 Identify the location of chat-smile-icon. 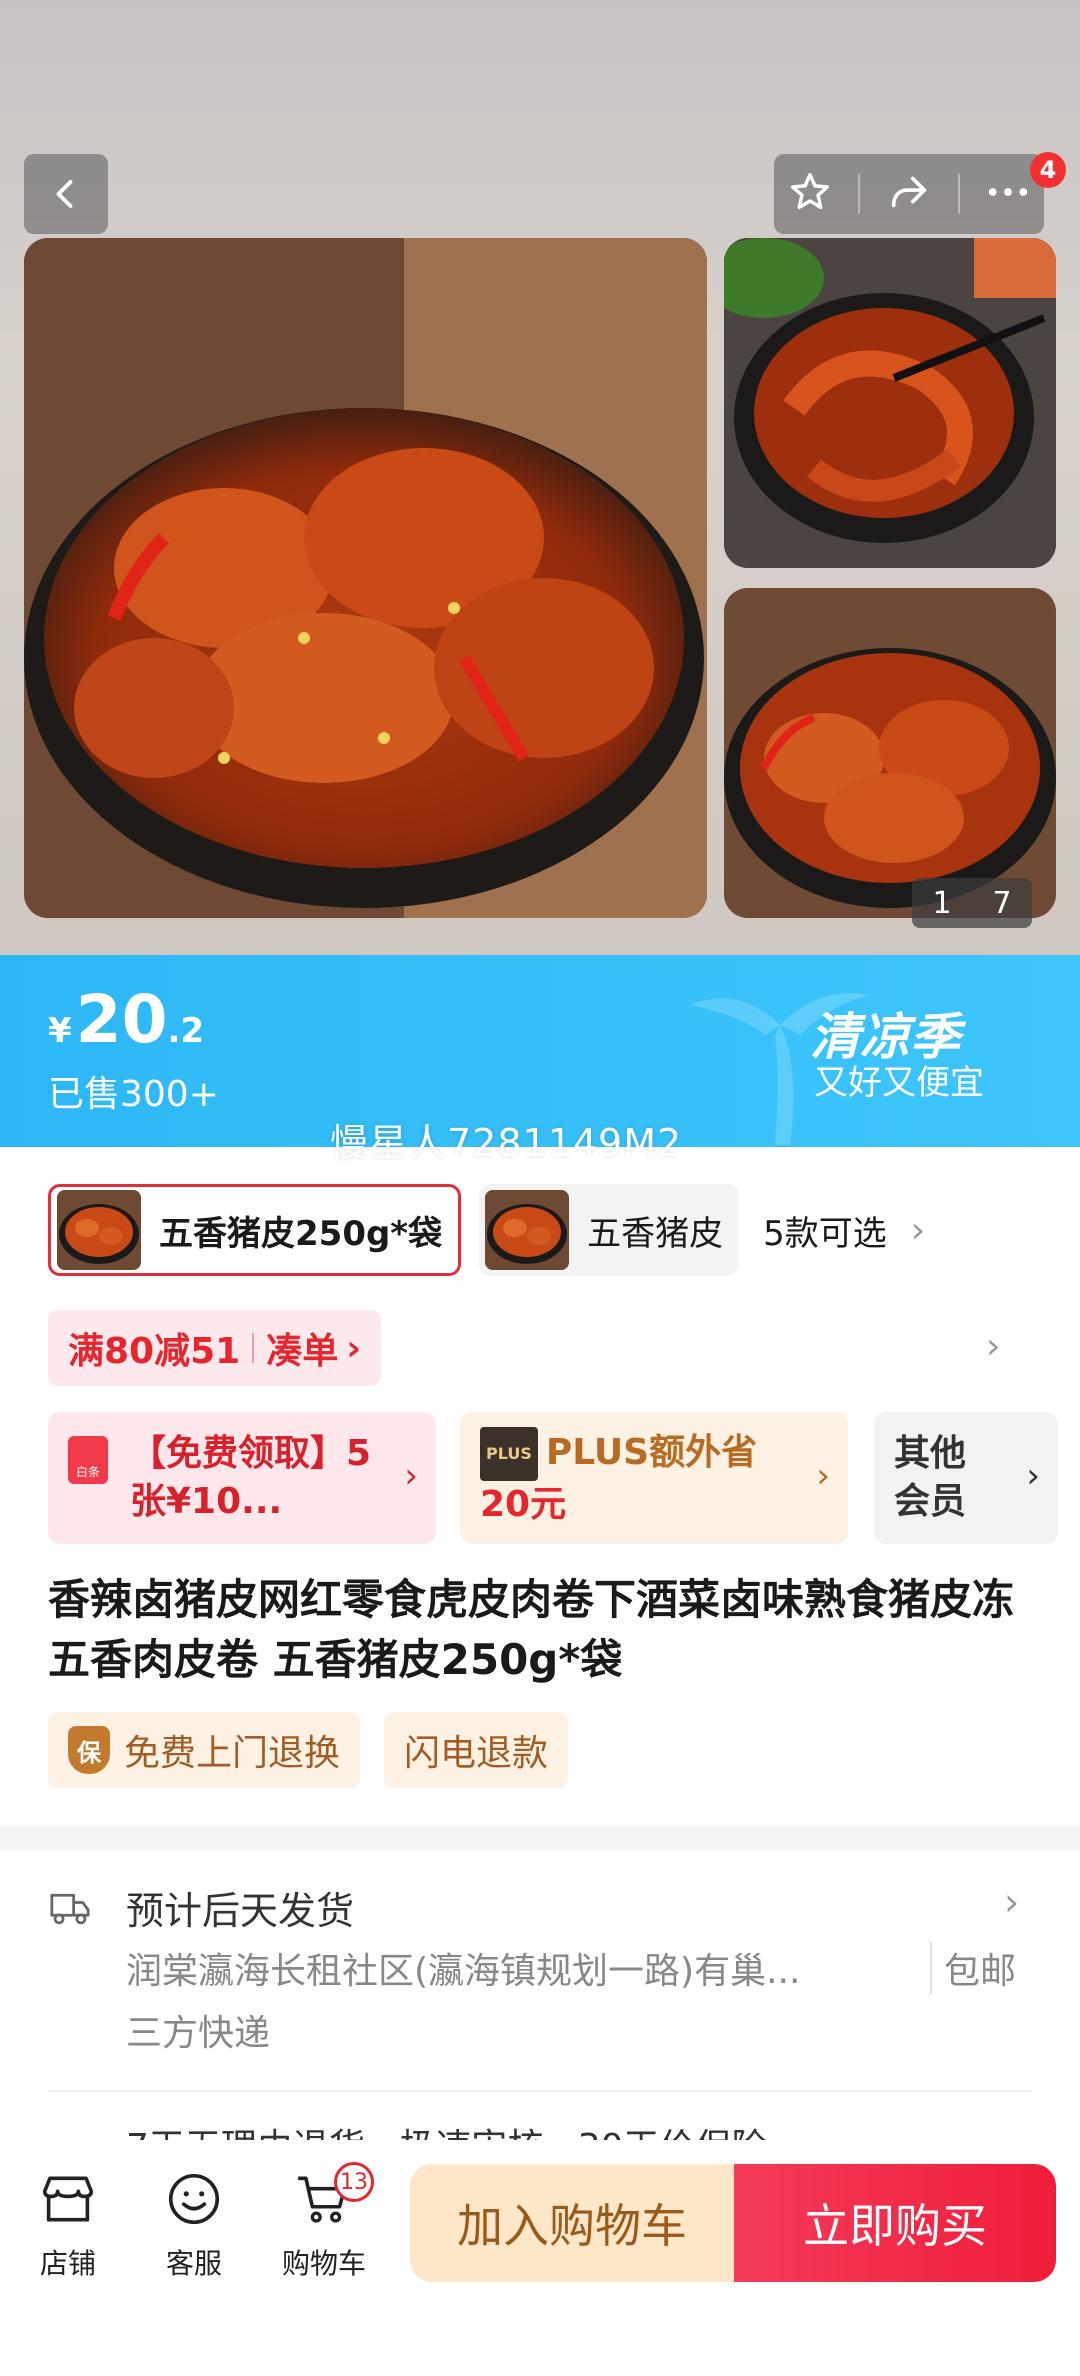
(194, 2199).